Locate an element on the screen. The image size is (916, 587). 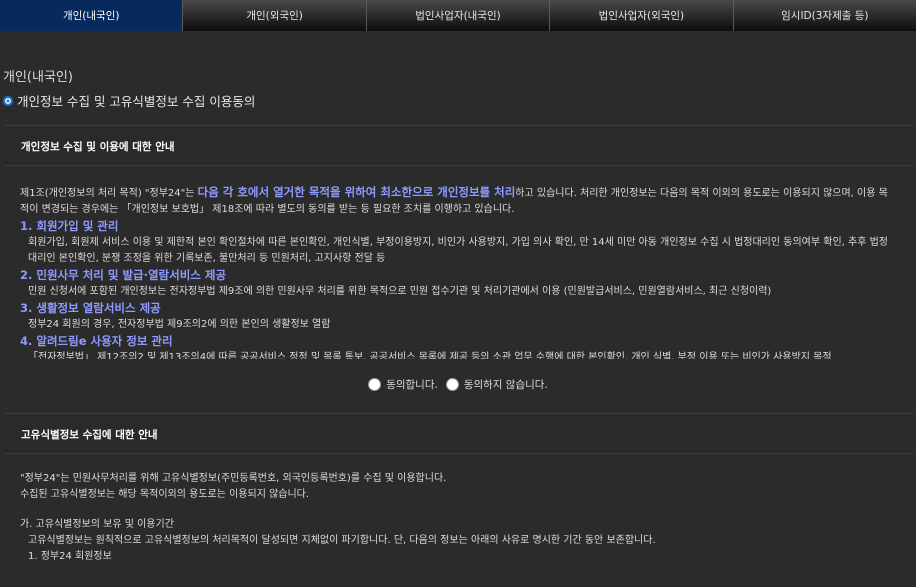
disagree-radio is located at coordinates (452, 384).